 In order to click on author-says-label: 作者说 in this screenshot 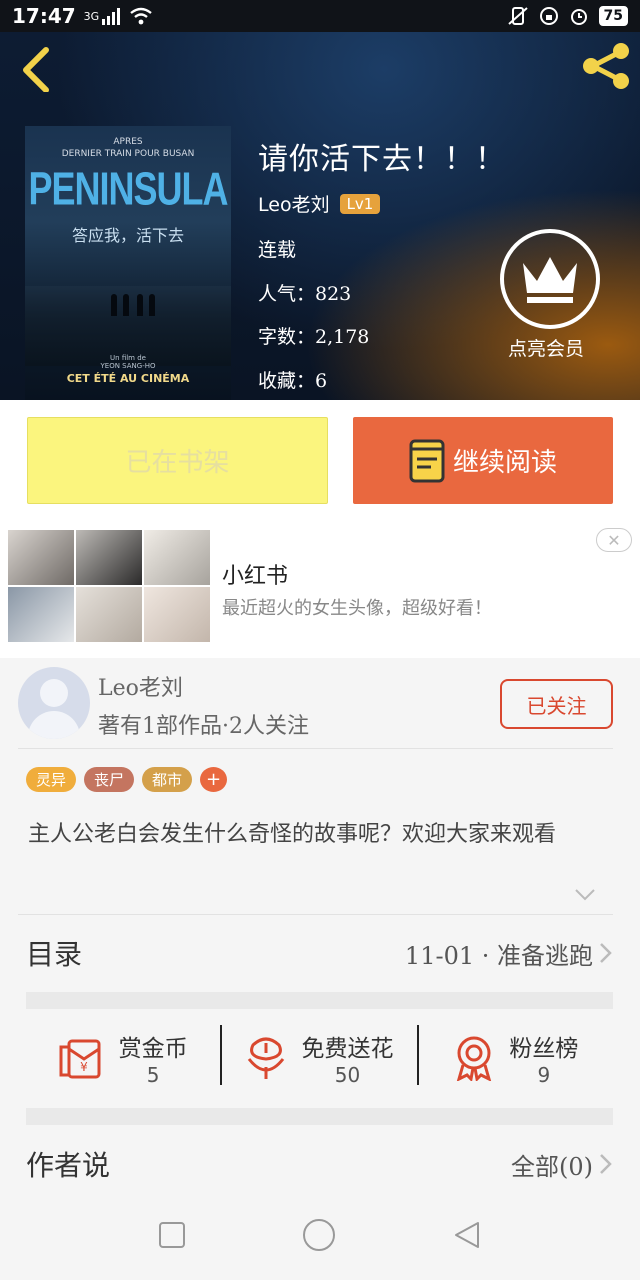, I will do `click(68, 1165)`.